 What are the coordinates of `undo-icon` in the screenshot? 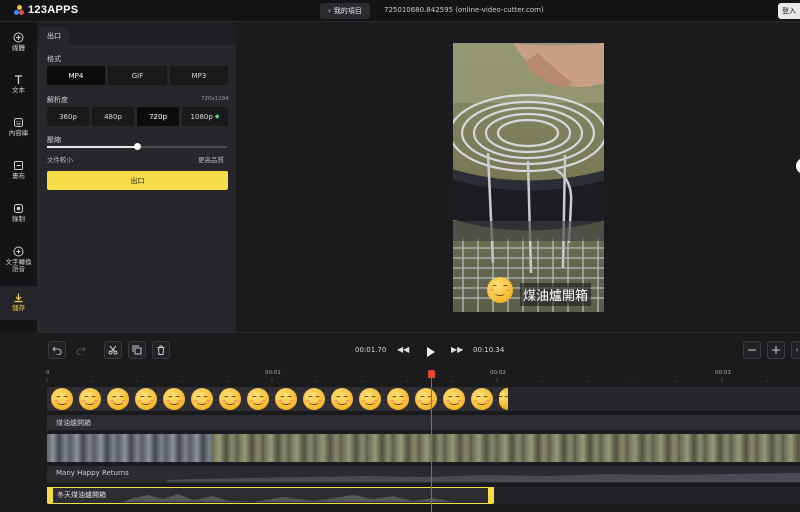 It's located at (57, 350).